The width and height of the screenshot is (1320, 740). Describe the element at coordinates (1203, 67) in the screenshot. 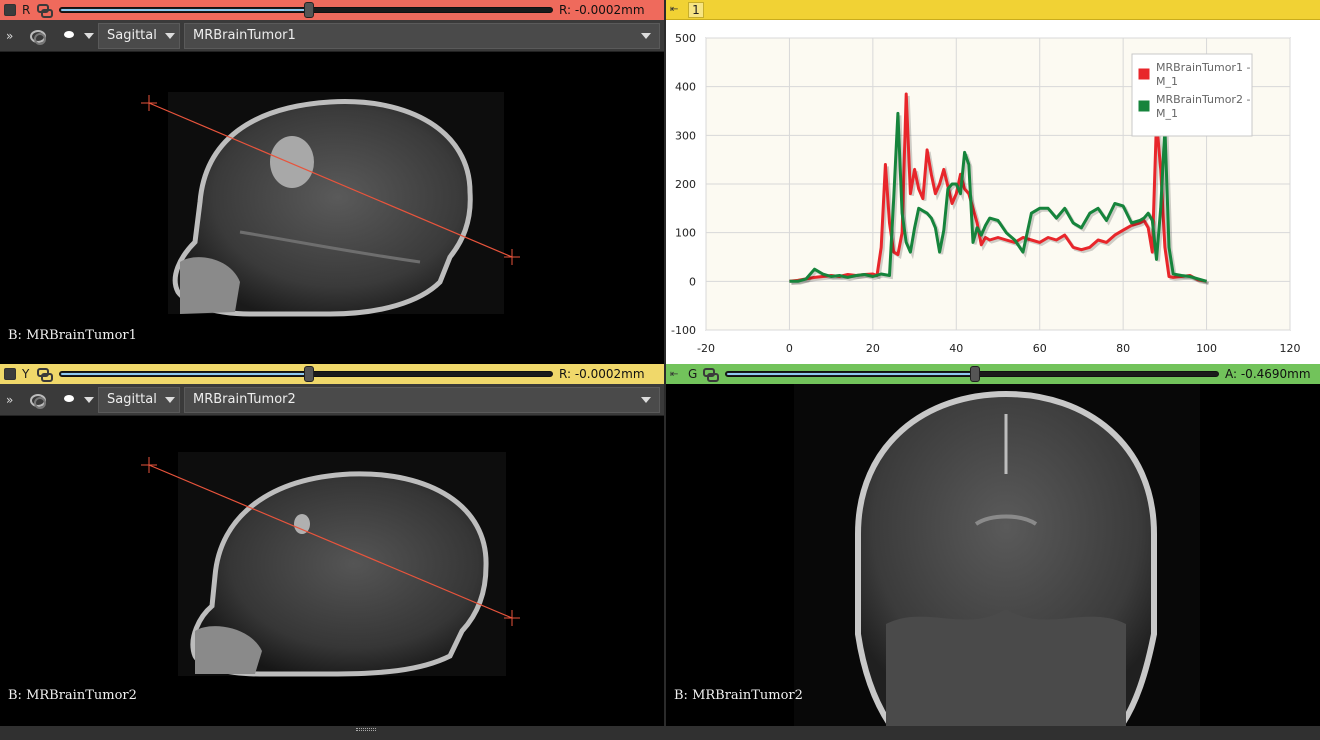

I see `legend-label-1: MRBrainTumor1 -` at that location.